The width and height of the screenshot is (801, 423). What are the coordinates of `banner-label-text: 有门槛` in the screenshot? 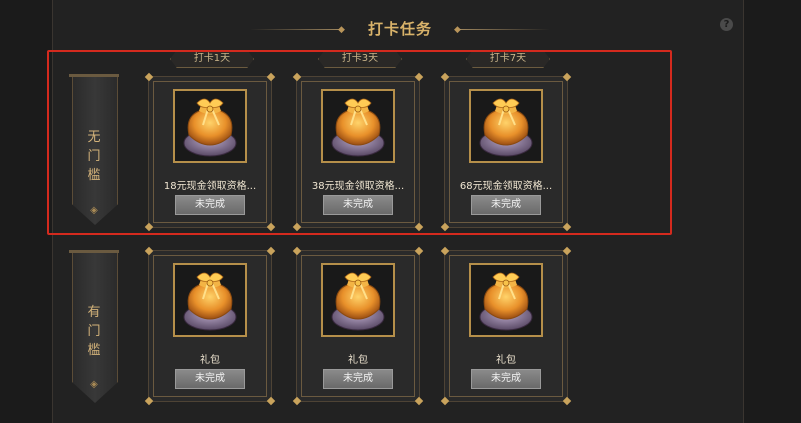 It's located at (94, 331).